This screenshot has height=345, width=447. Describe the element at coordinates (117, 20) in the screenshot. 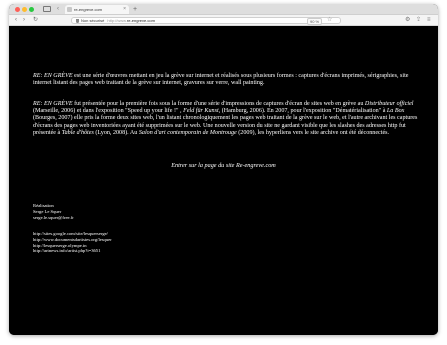

I see `url-prefix: http://www.` at that location.